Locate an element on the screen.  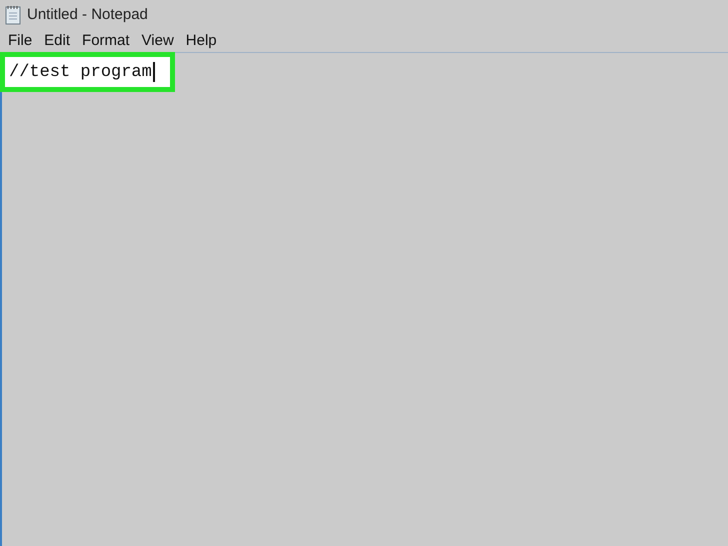
menu-item: File is located at coordinates (20, 40).